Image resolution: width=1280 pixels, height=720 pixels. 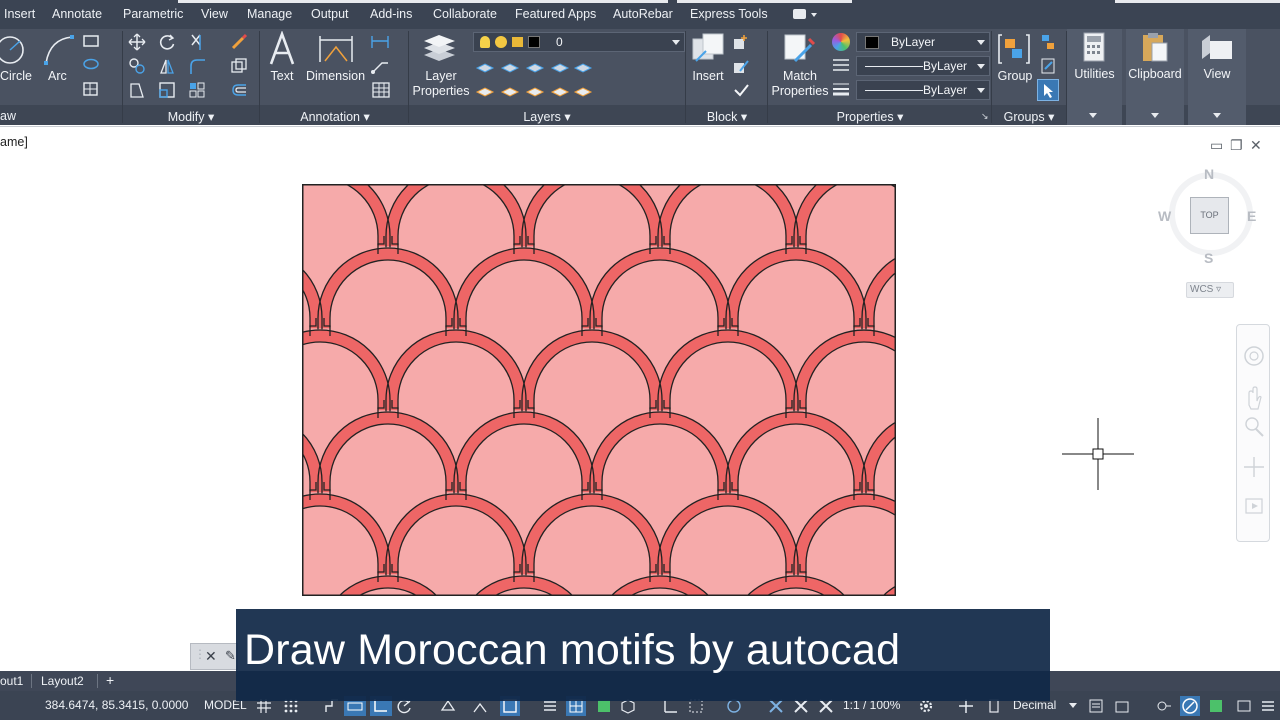 What do you see at coordinates (153, 14) in the screenshot?
I see `menu-parametric: Parametric` at bounding box center [153, 14].